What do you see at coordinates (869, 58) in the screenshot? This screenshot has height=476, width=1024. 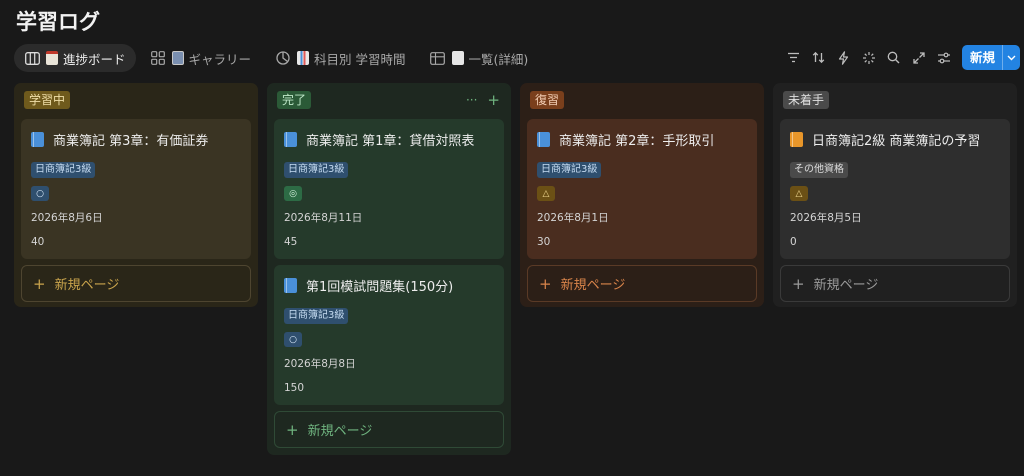 I see `ai-sparkle-icon` at bounding box center [869, 58].